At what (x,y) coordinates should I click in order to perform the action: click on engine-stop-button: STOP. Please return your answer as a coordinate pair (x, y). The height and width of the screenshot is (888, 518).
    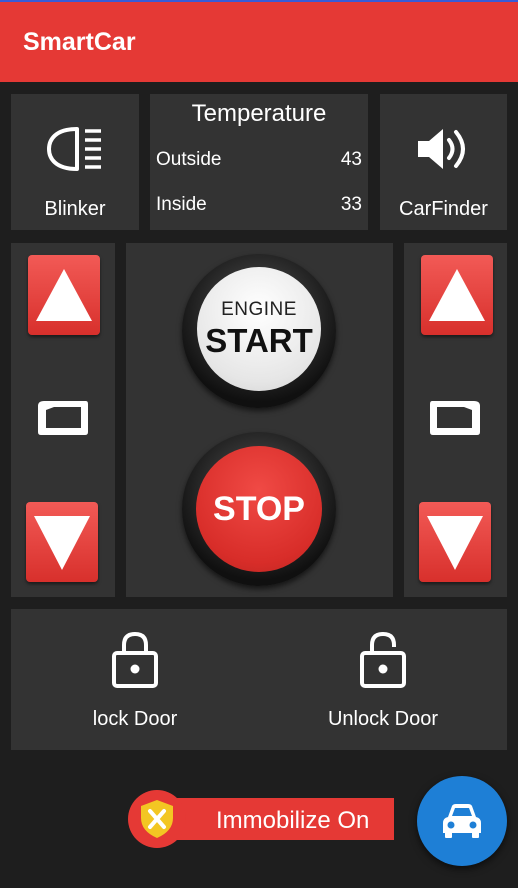
    Looking at the image, I should click on (259, 509).